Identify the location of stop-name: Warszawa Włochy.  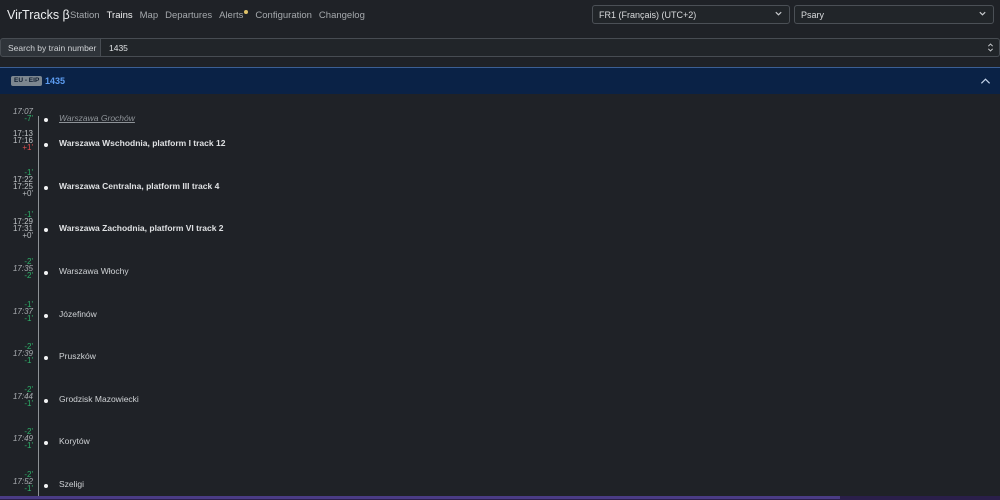
(94, 271).